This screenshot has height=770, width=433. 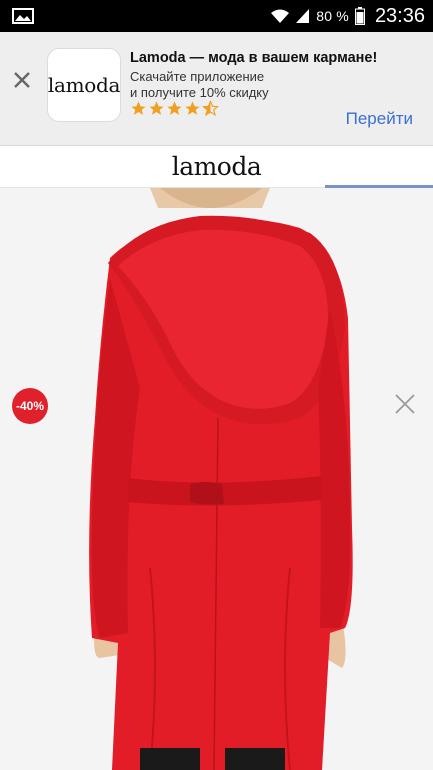 What do you see at coordinates (197, 76) in the screenshot?
I see `banner-subtitle-line1: Скачайте приложение` at bounding box center [197, 76].